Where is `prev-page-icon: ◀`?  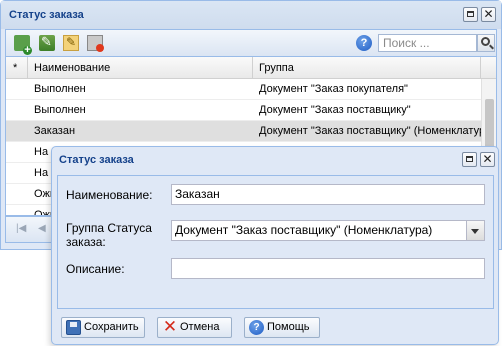
prev-page-icon: ◀ is located at coordinates (44, 229).